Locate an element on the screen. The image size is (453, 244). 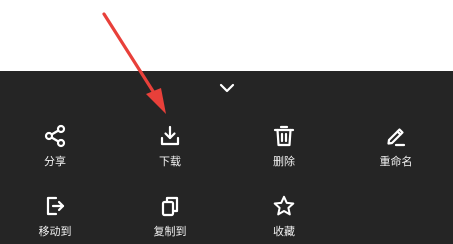
rename-button: 重命名 is located at coordinates (396, 148).